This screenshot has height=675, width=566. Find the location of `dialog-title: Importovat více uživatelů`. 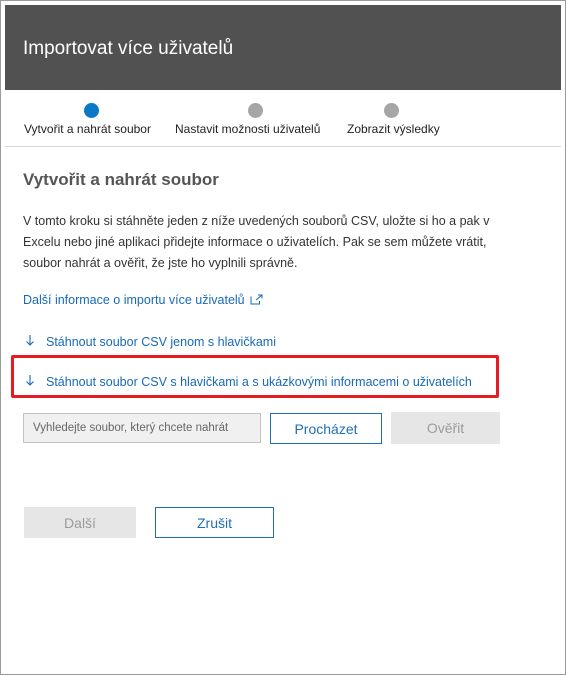

dialog-title: Importovat více uživatelů is located at coordinates (128, 48).